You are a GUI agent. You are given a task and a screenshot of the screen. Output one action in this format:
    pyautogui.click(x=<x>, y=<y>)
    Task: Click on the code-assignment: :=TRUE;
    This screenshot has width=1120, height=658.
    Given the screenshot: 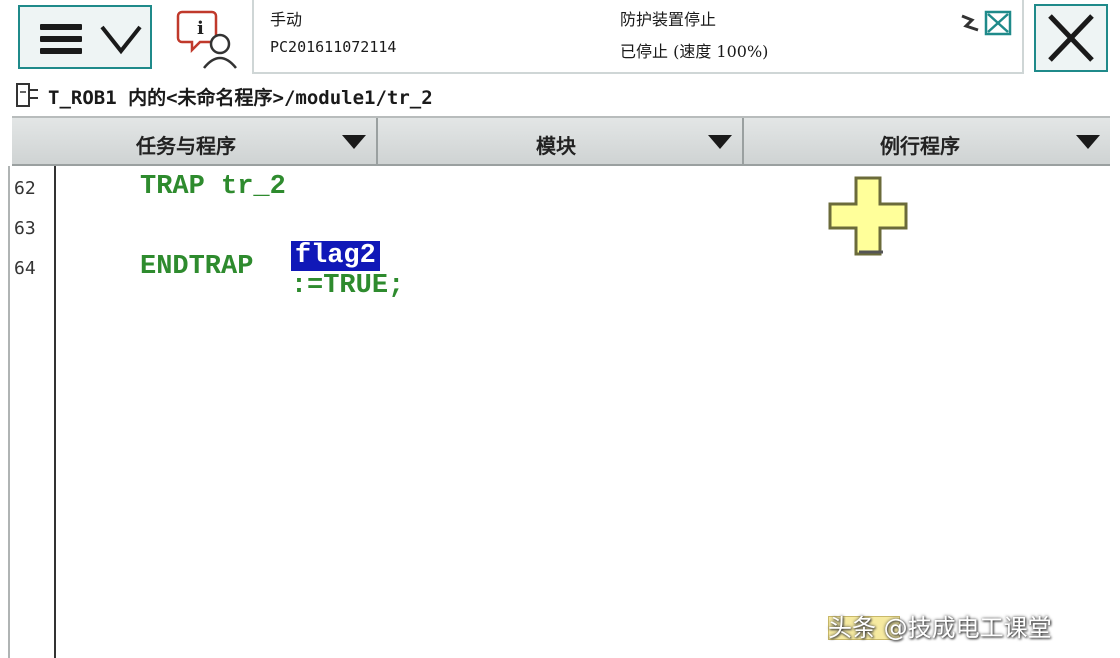 What is the action you would take?
    pyautogui.click(x=347, y=286)
    